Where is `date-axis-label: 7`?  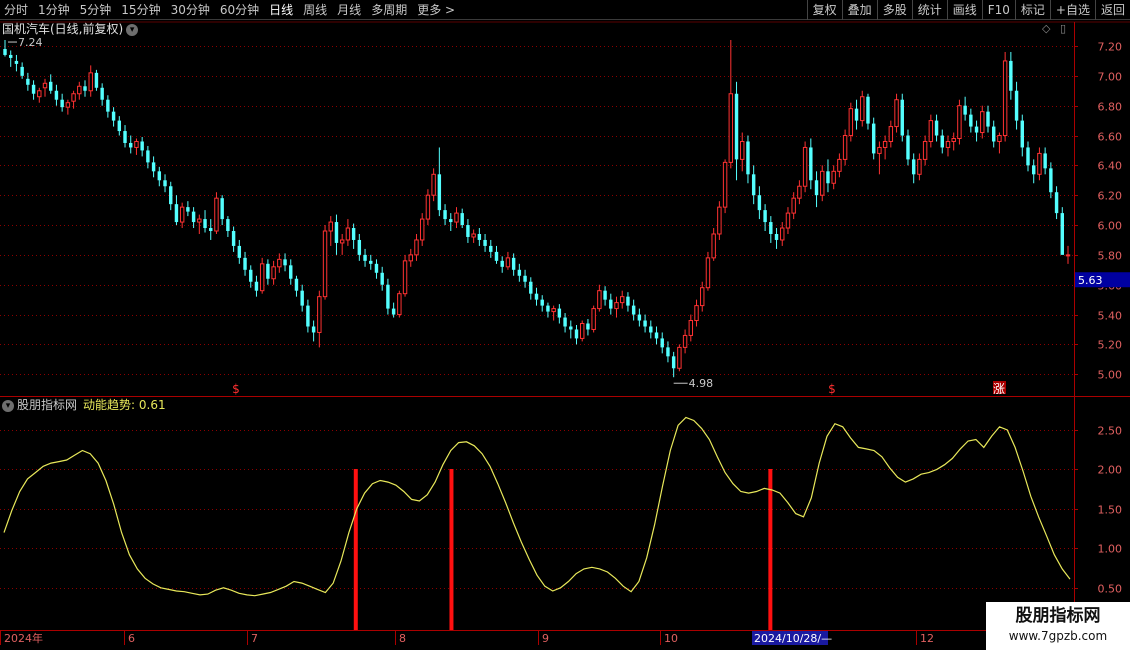
date-axis-label: 7 is located at coordinates (254, 638).